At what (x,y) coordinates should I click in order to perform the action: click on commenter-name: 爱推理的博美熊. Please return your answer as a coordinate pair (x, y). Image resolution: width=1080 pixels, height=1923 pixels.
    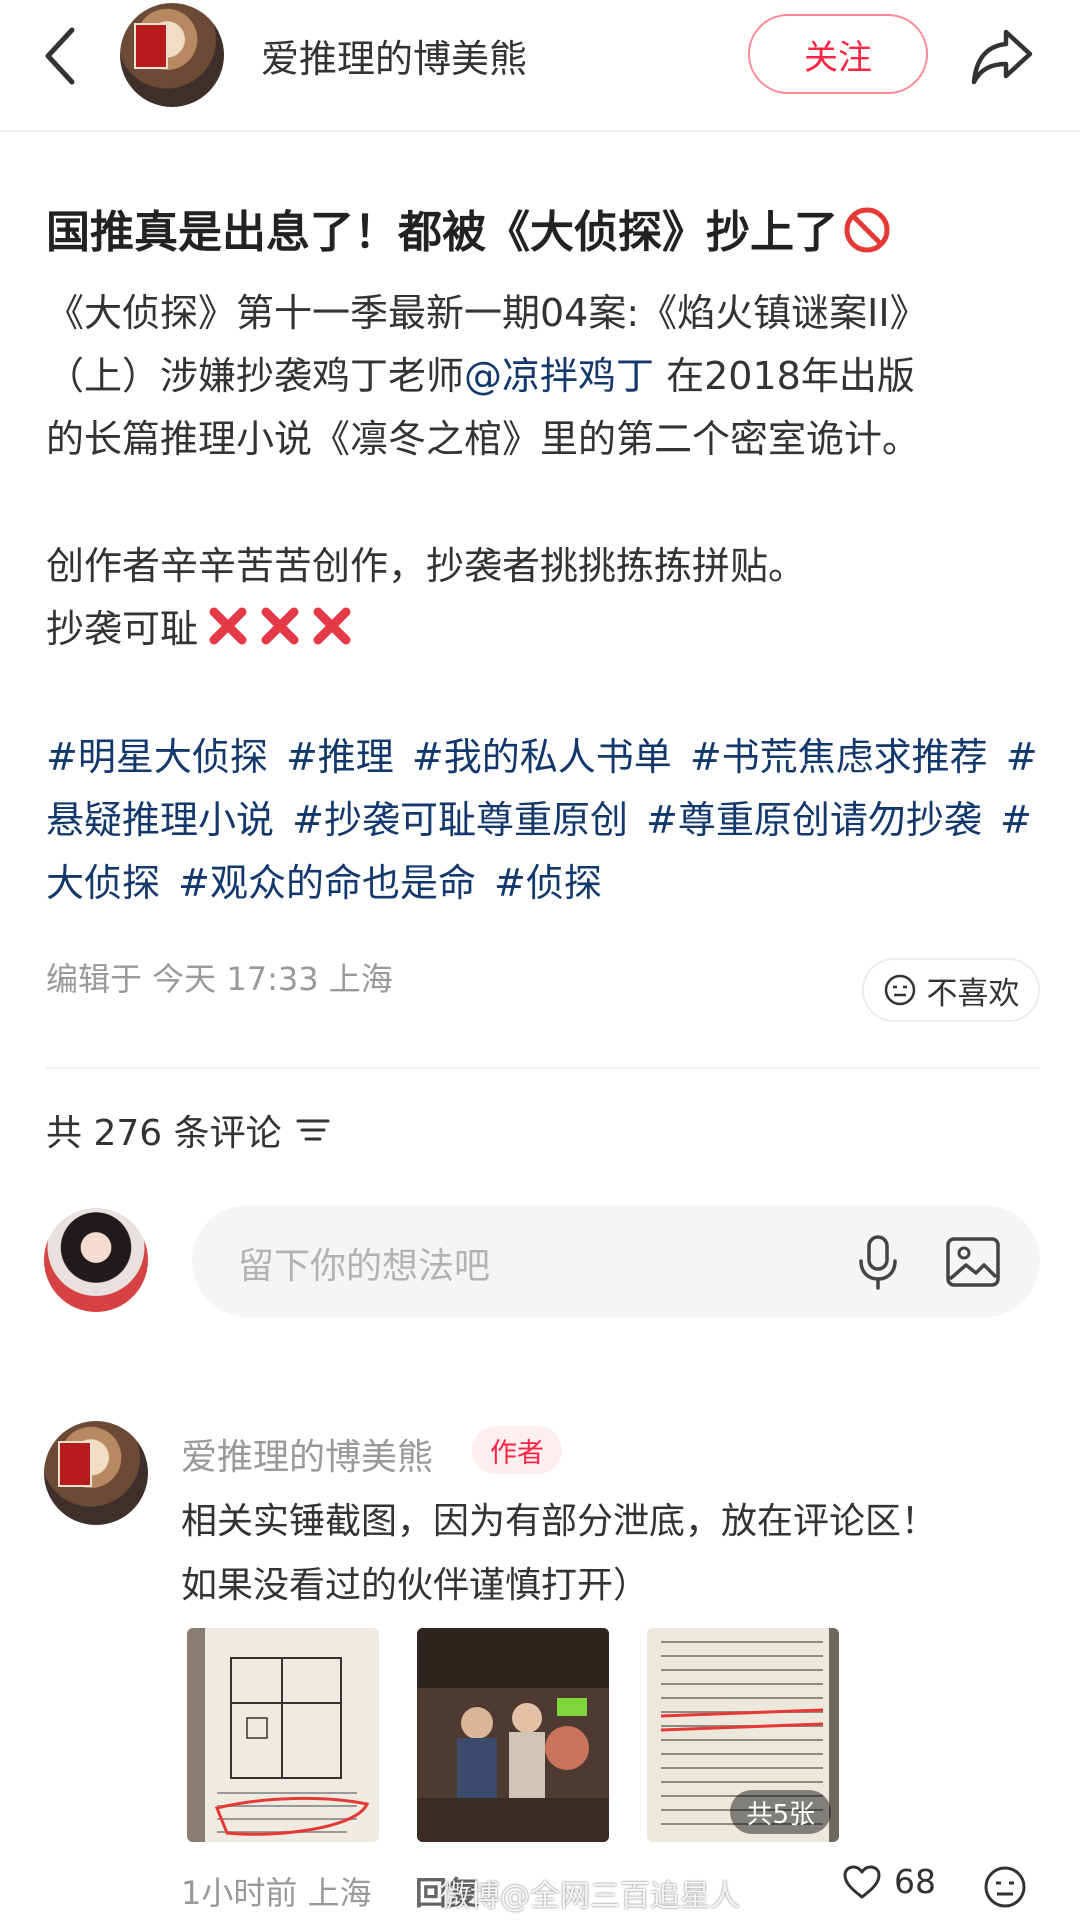
    Looking at the image, I should click on (307, 1454).